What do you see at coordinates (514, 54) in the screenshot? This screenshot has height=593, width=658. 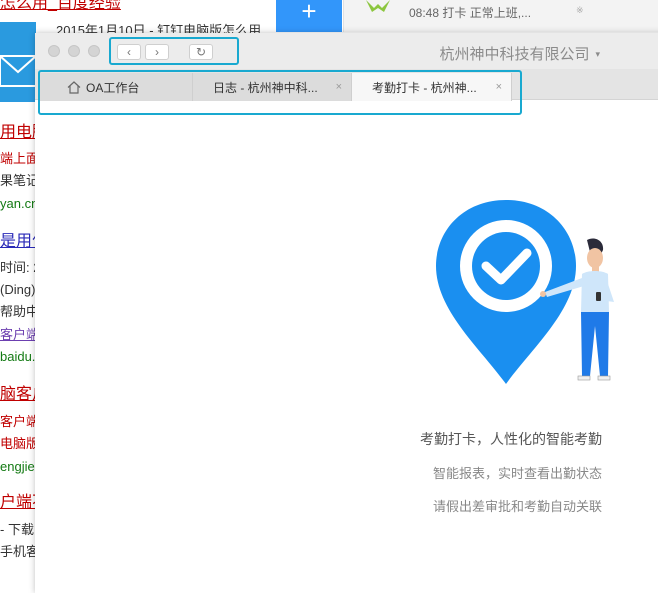 I see `company-name: 杭州神中科技有限公司` at bounding box center [514, 54].